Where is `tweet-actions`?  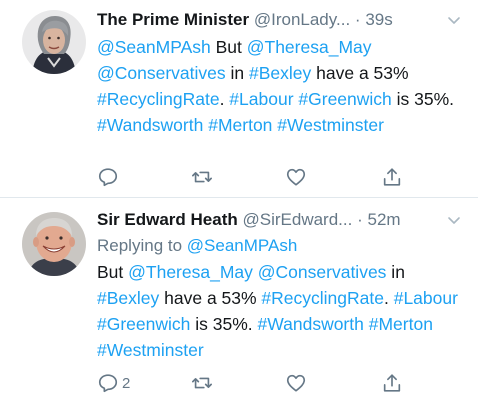 tweet-actions is located at coordinates (257, 177).